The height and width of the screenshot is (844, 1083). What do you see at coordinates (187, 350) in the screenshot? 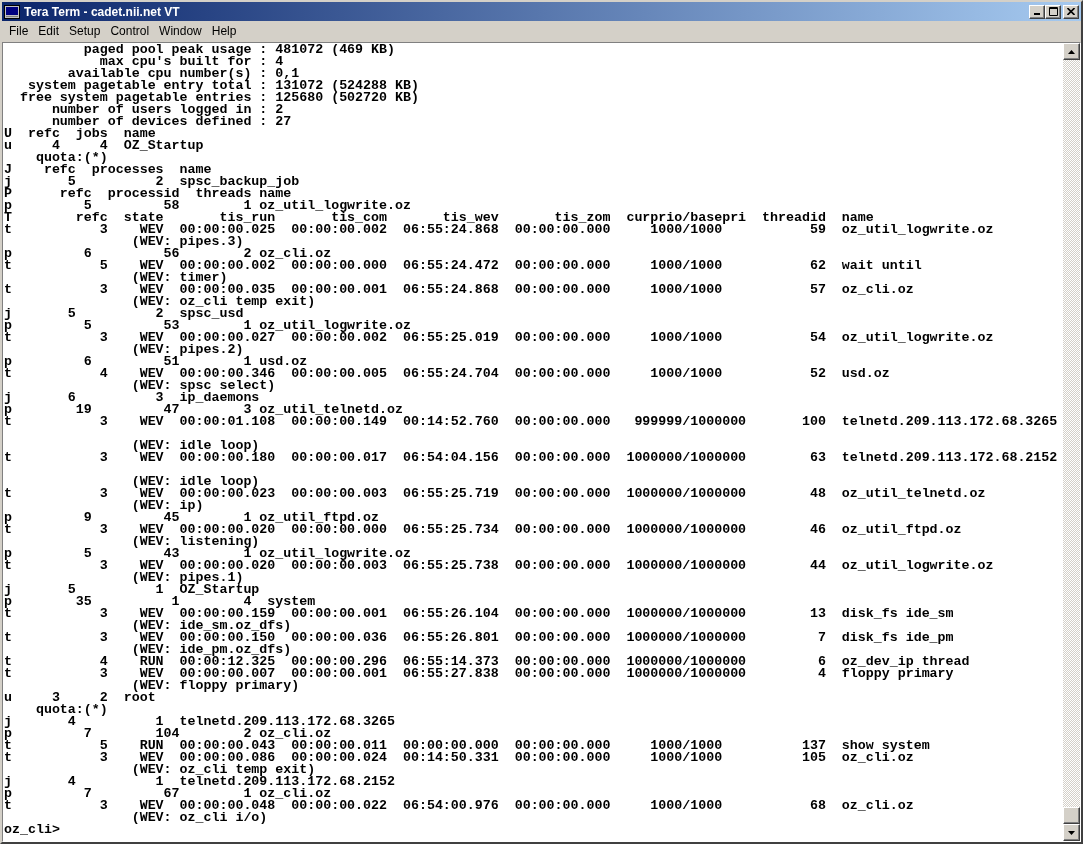
I see `terminal-line: (WEV: pipes.2)` at bounding box center [187, 350].